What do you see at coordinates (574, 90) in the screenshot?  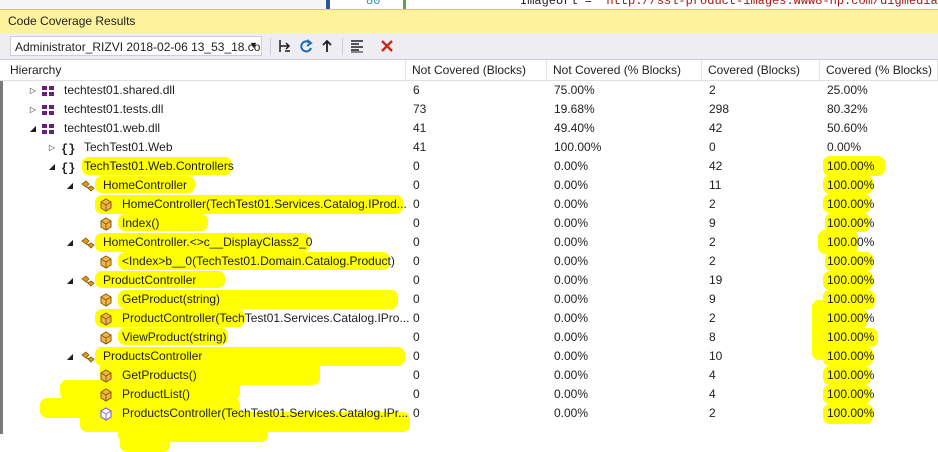 I see `not-covered-pct-cell: 75.00%` at bounding box center [574, 90].